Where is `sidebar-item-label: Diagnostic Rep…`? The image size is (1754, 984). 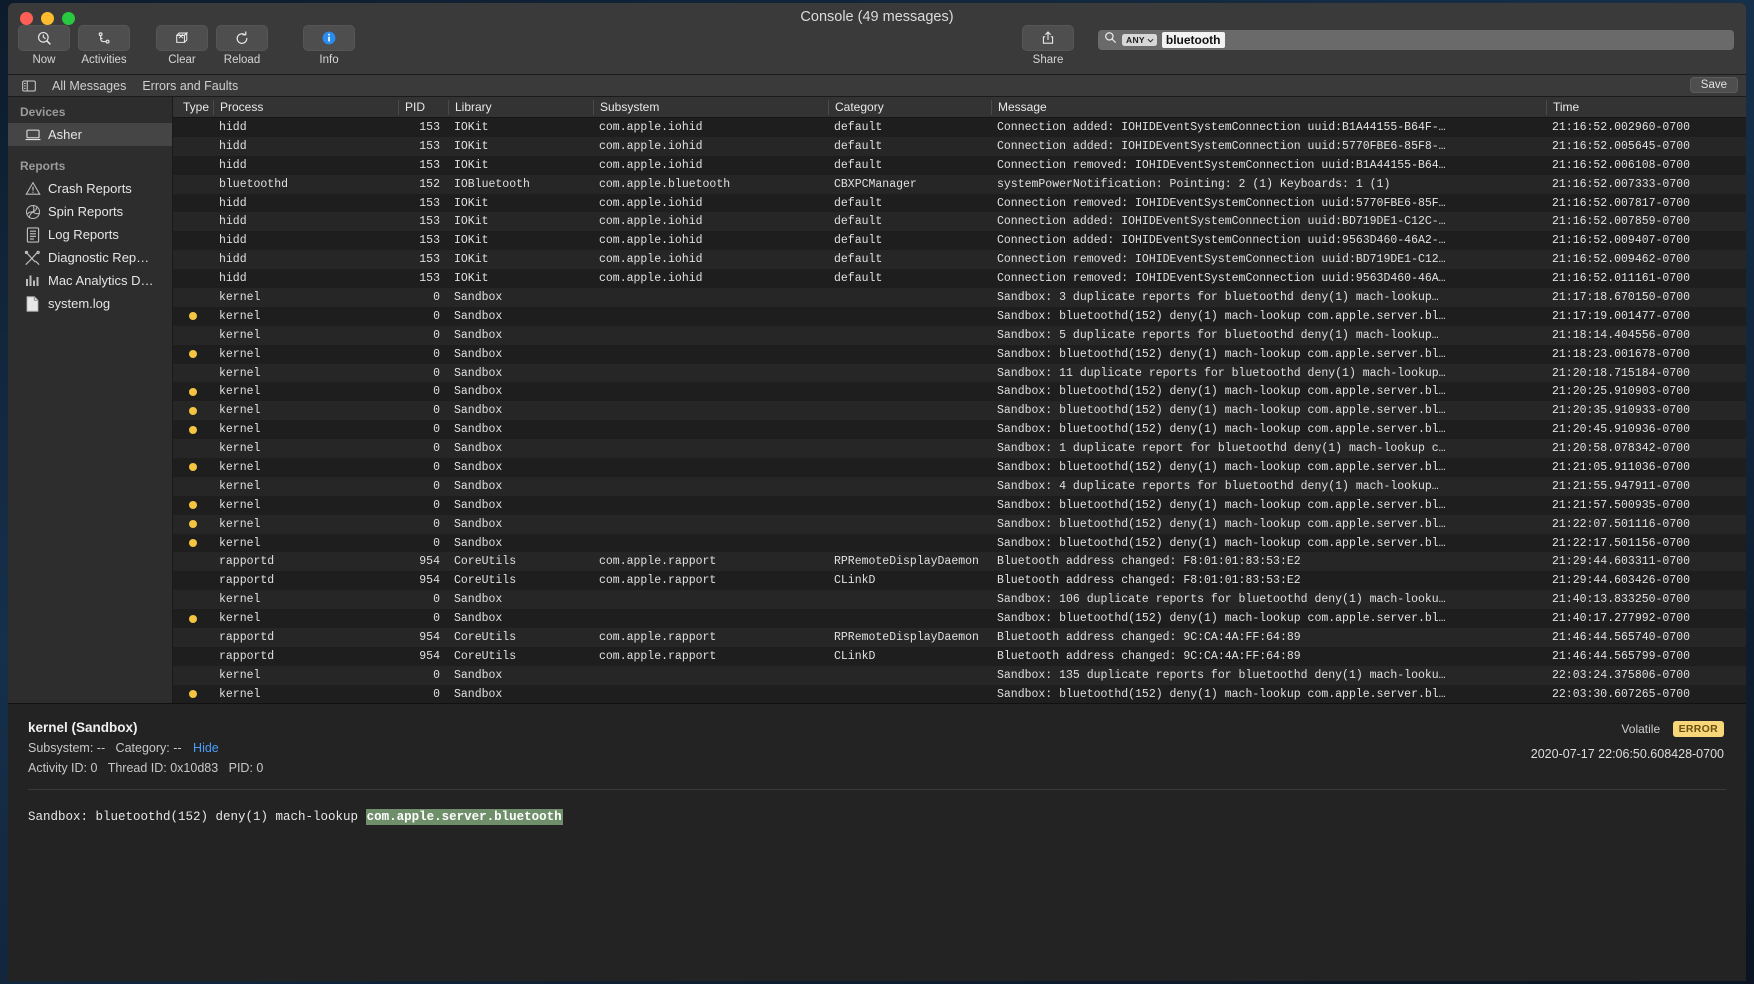 sidebar-item-label: Diagnostic Rep… is located at coordinates (99, 257).